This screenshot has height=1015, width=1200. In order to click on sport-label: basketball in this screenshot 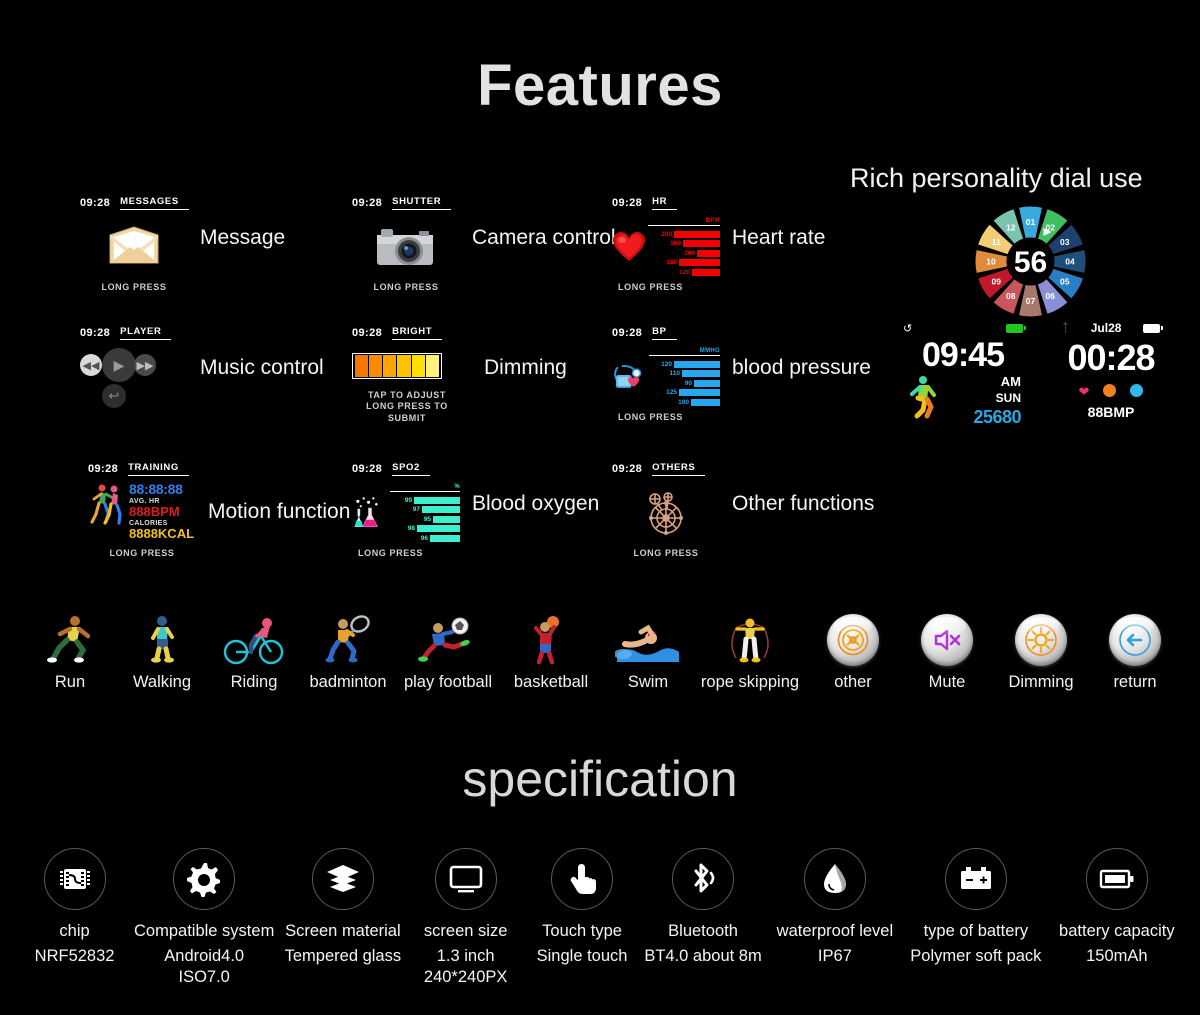, I will do `click(551, 682)`.